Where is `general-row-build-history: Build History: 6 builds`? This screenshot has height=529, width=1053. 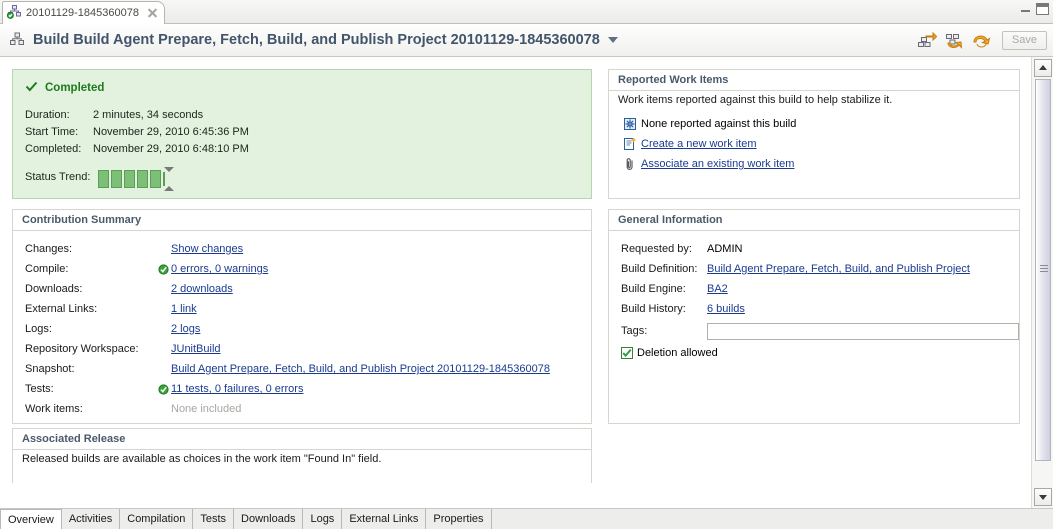 general-row-build-history: Build History: 6 builds is located at coordinates (820, 309).